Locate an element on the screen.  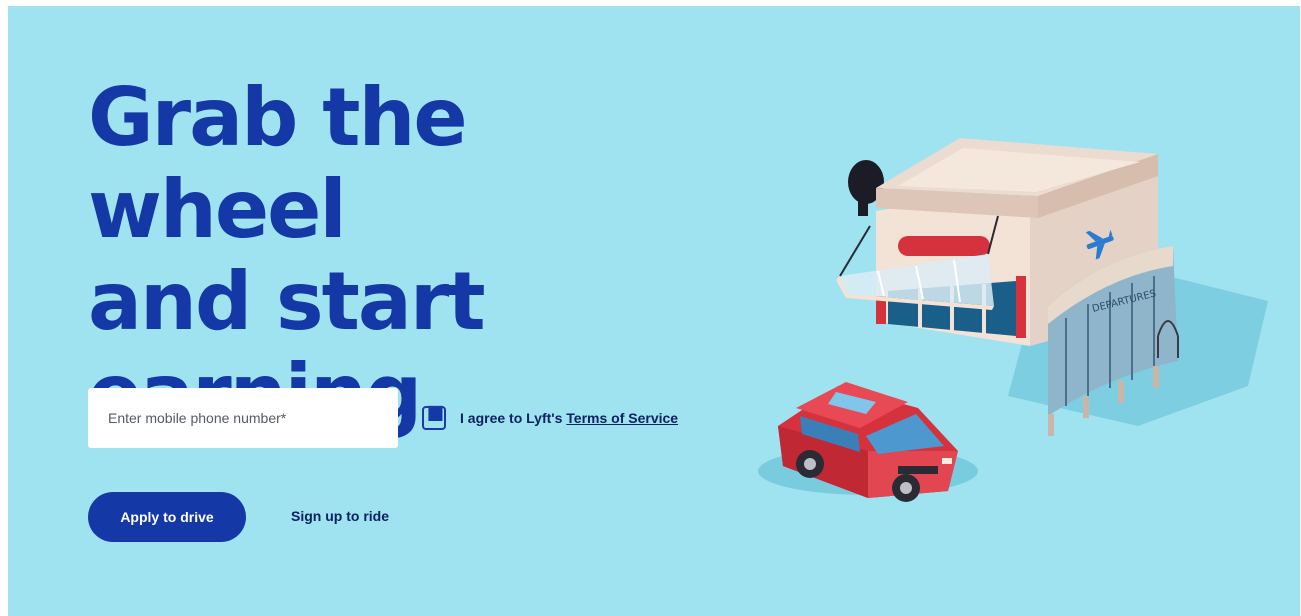
terms-agreement: I agree to Lyft's Terms of Service is located at coordinates (550, 418).